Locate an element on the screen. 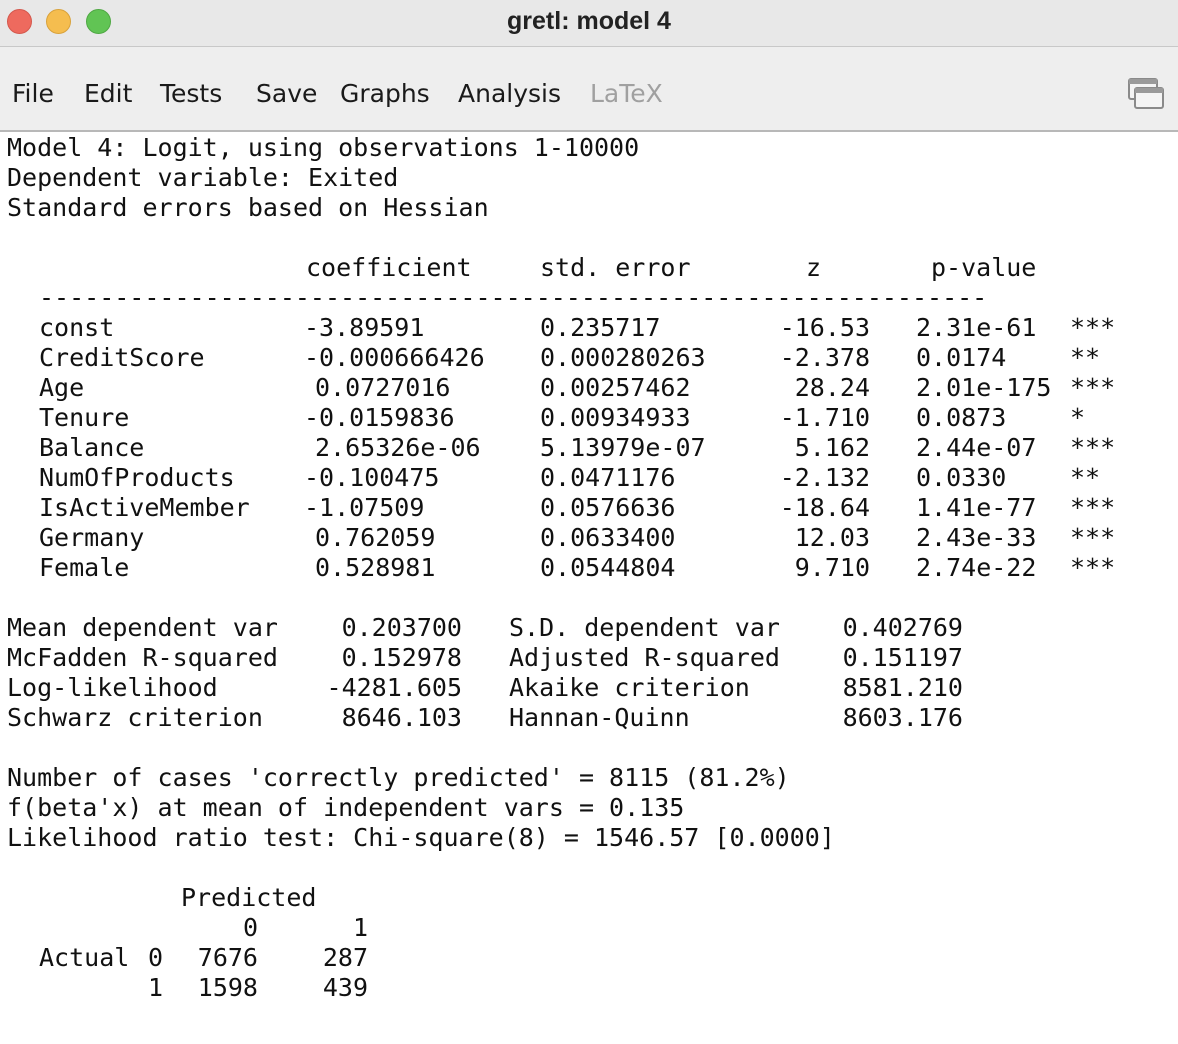 This screenshot has width=1178, height=1044. predicted-col-0: 0 is located at coordinates (250, 927).